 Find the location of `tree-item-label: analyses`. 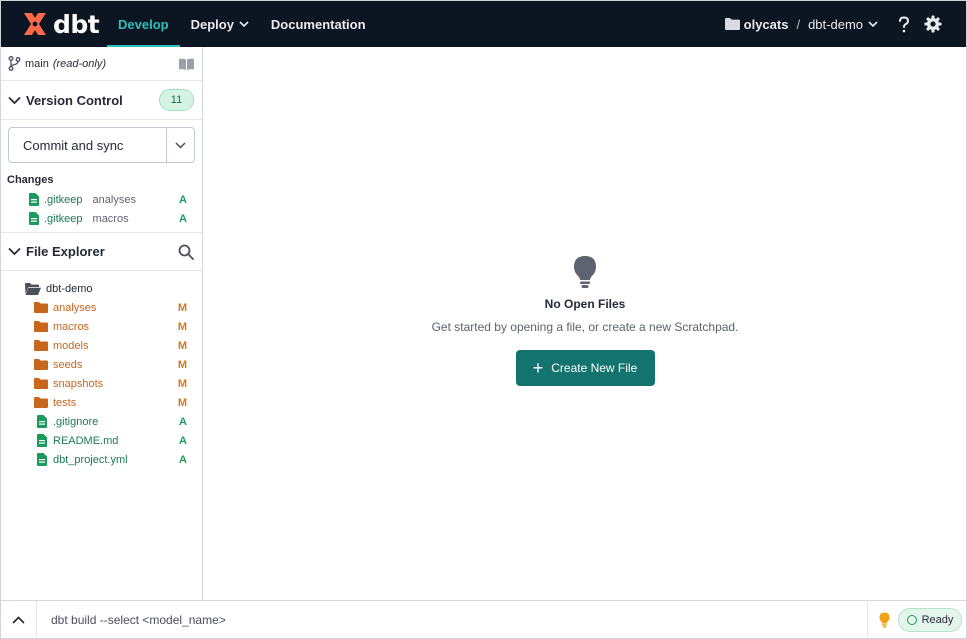

tree-item-label: analyses is located at coordinates (75, 307).